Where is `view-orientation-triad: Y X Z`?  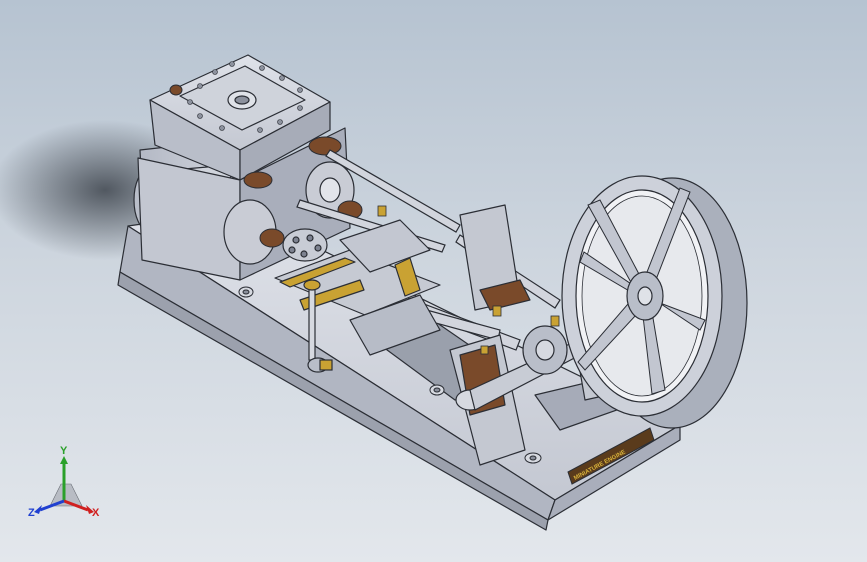
view-orientation-triad: Y X Z is located at coordinates (66, 486).